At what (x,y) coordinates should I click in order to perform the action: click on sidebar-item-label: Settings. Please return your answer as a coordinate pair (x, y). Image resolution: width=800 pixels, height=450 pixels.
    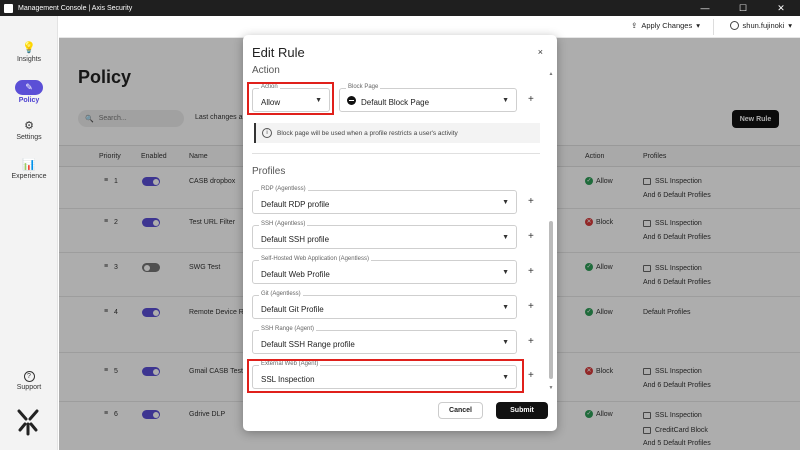
    Looking at the image, I should click on (29, 137).